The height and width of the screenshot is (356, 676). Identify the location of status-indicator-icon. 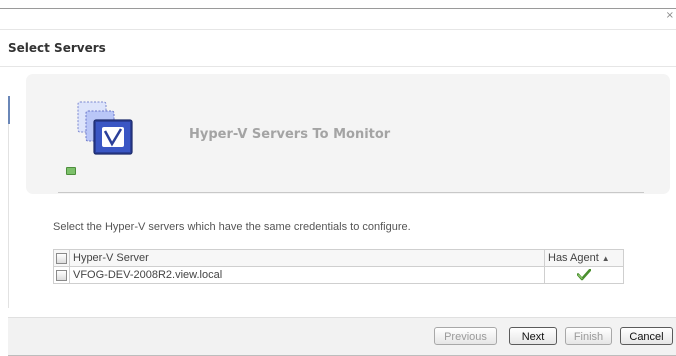
(71, 171).